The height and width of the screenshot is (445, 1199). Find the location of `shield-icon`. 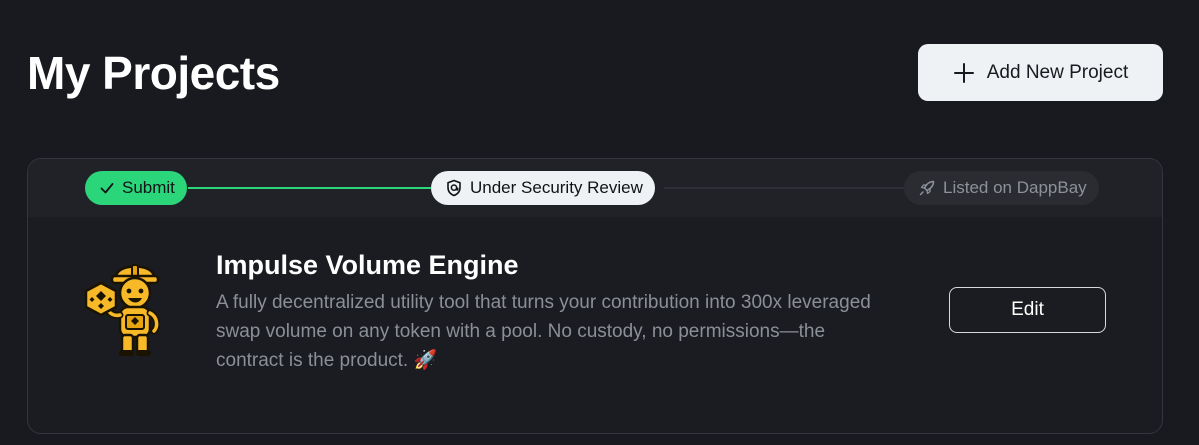

shield-icon is located at coordinates (454, 188).